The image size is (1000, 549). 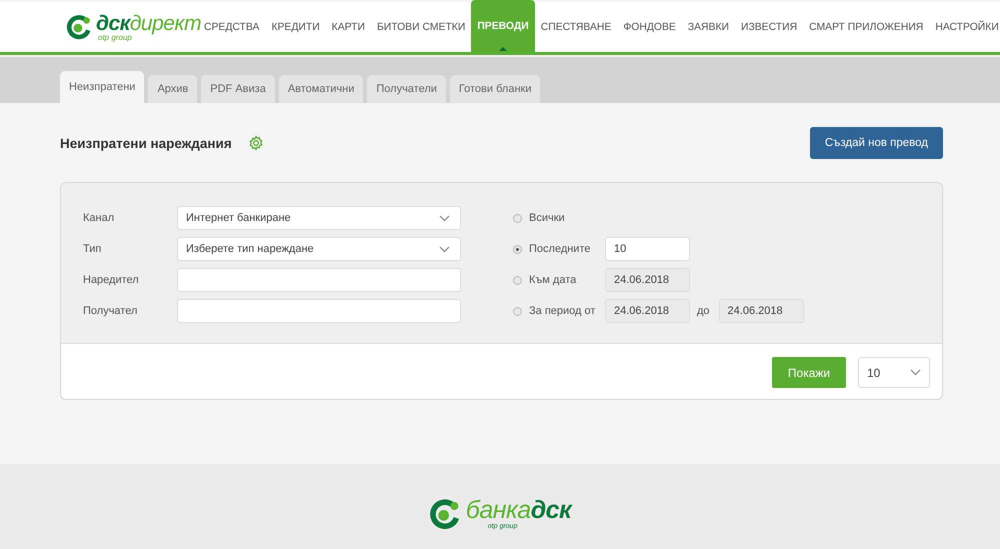 What do you see at coordinates (406, 89) in the screenshot?
I see `sub-tab: Получатели` at bounding box center [406, 89].